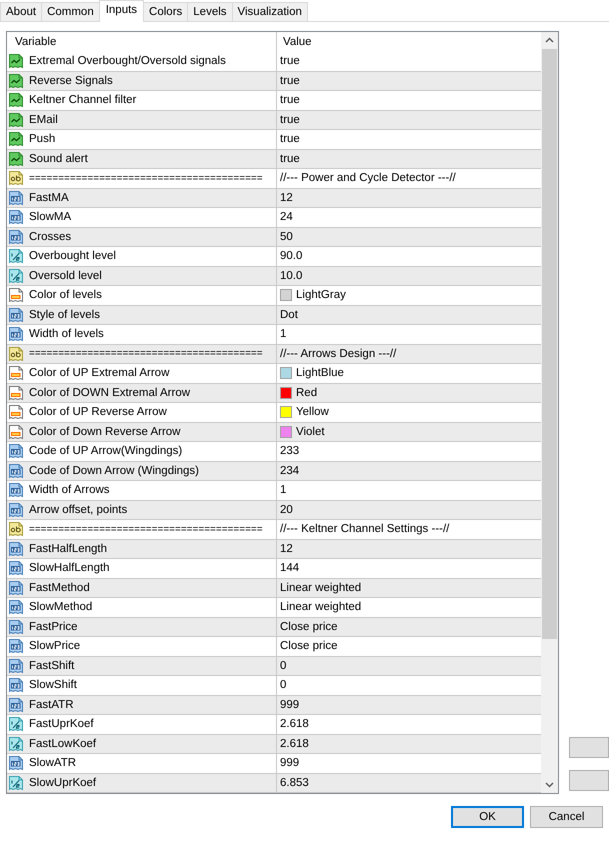 The height and width of the screenshot is (843, 609). Describe the element at coordinates (60, 607) in the screenshot. I see `variable-name: SlowMethod` at that location.